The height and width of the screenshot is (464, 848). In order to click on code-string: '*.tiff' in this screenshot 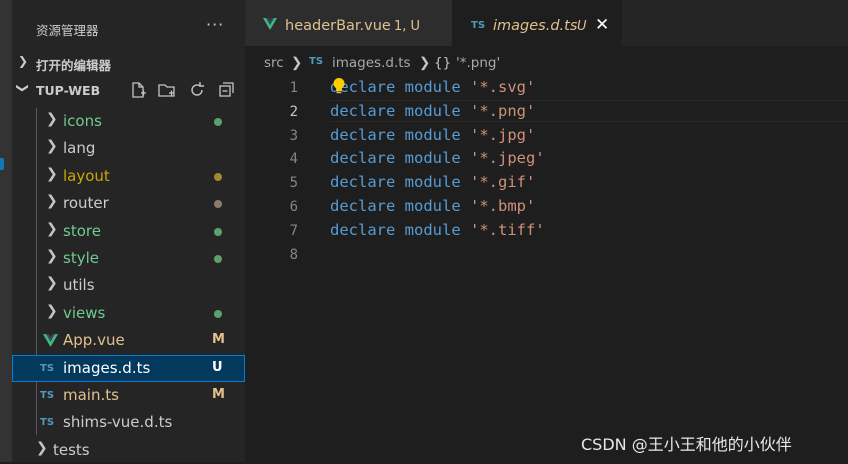, I will do `click(507, 229)`.